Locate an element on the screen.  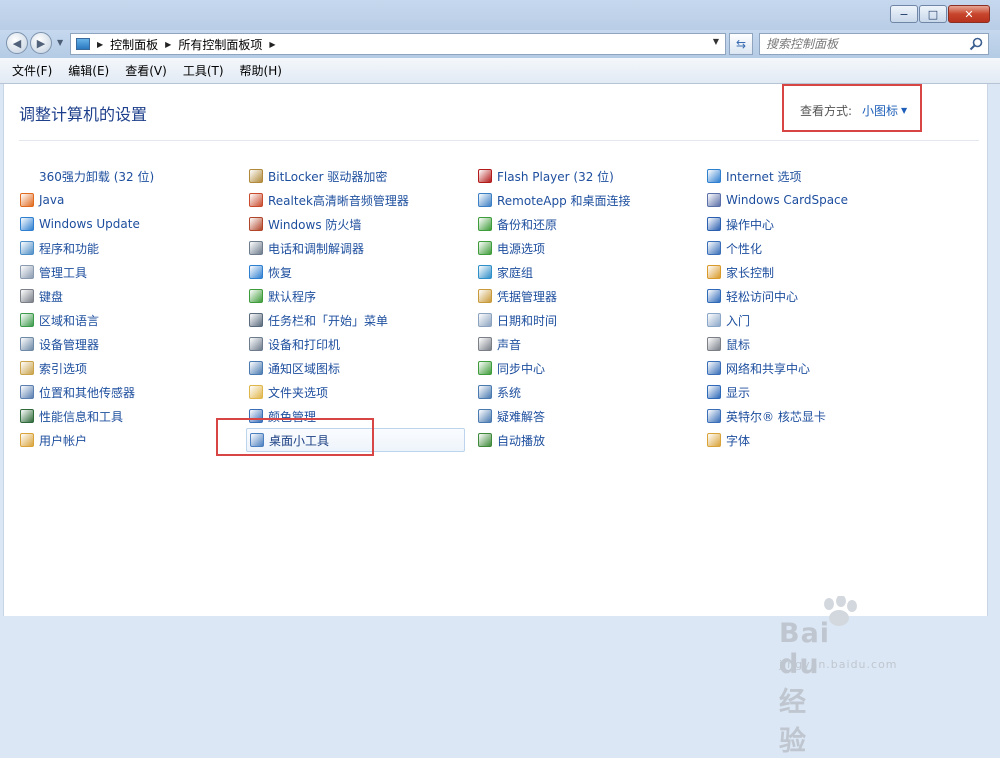
menu-tools: 工具(T) is located at coordinates (203, 70).